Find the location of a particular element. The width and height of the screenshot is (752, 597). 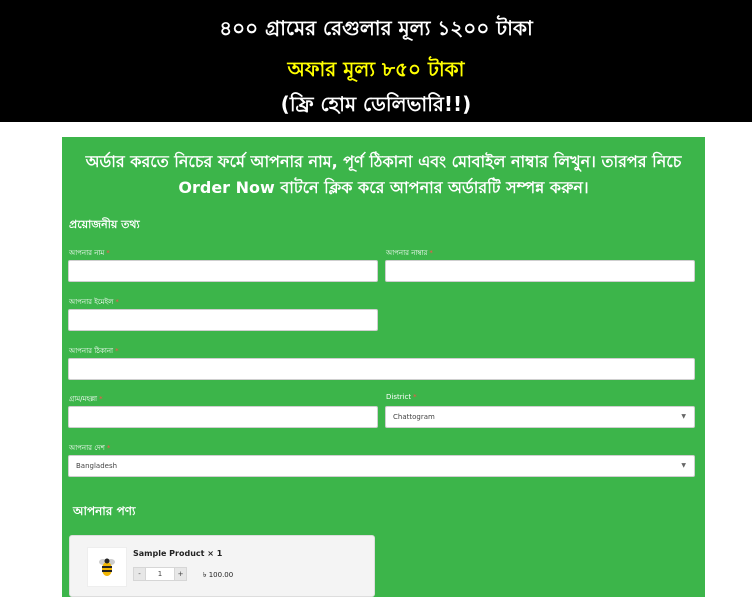

qty-value: 1 is located at coordinates (160, 574).